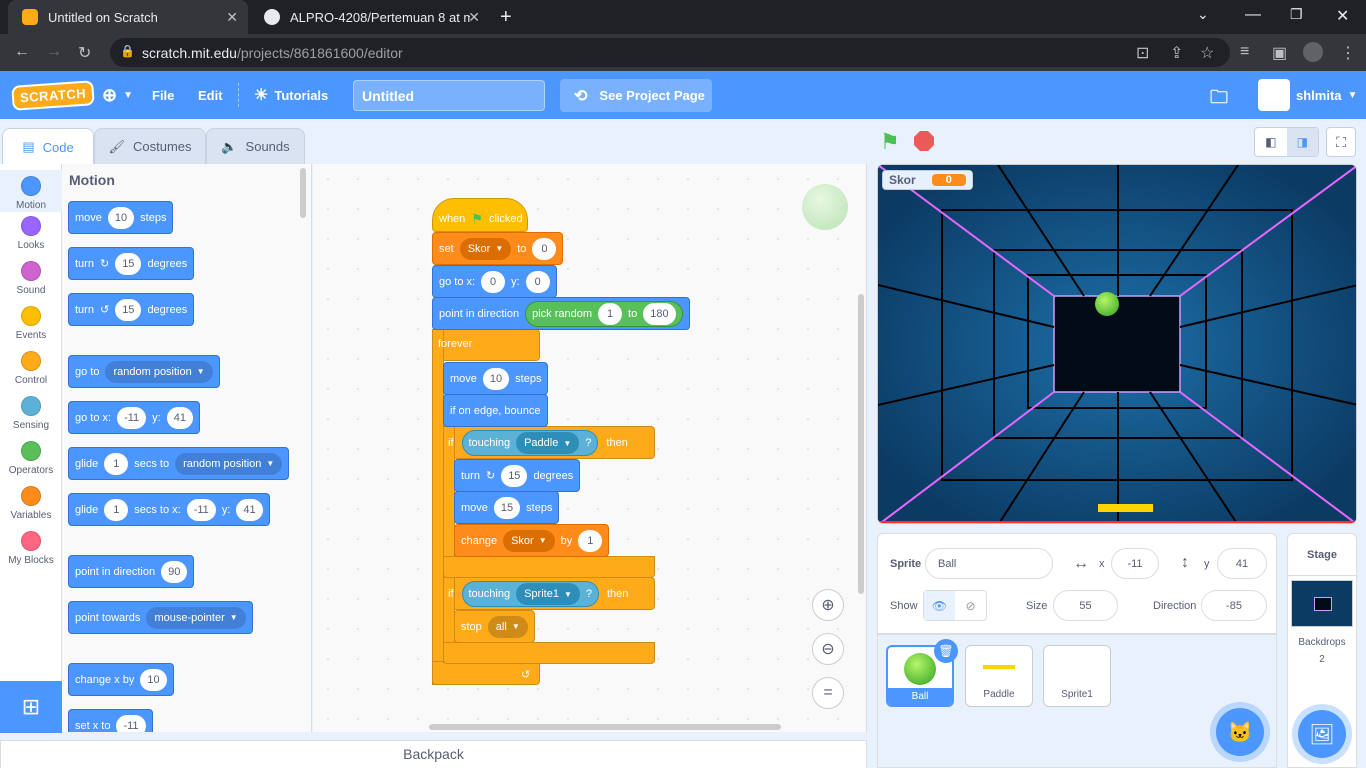 This screenshot has height=768, width=1366. I want to click on go-to-xy-block: go to x: 0 y: 0, so click(494, 281).